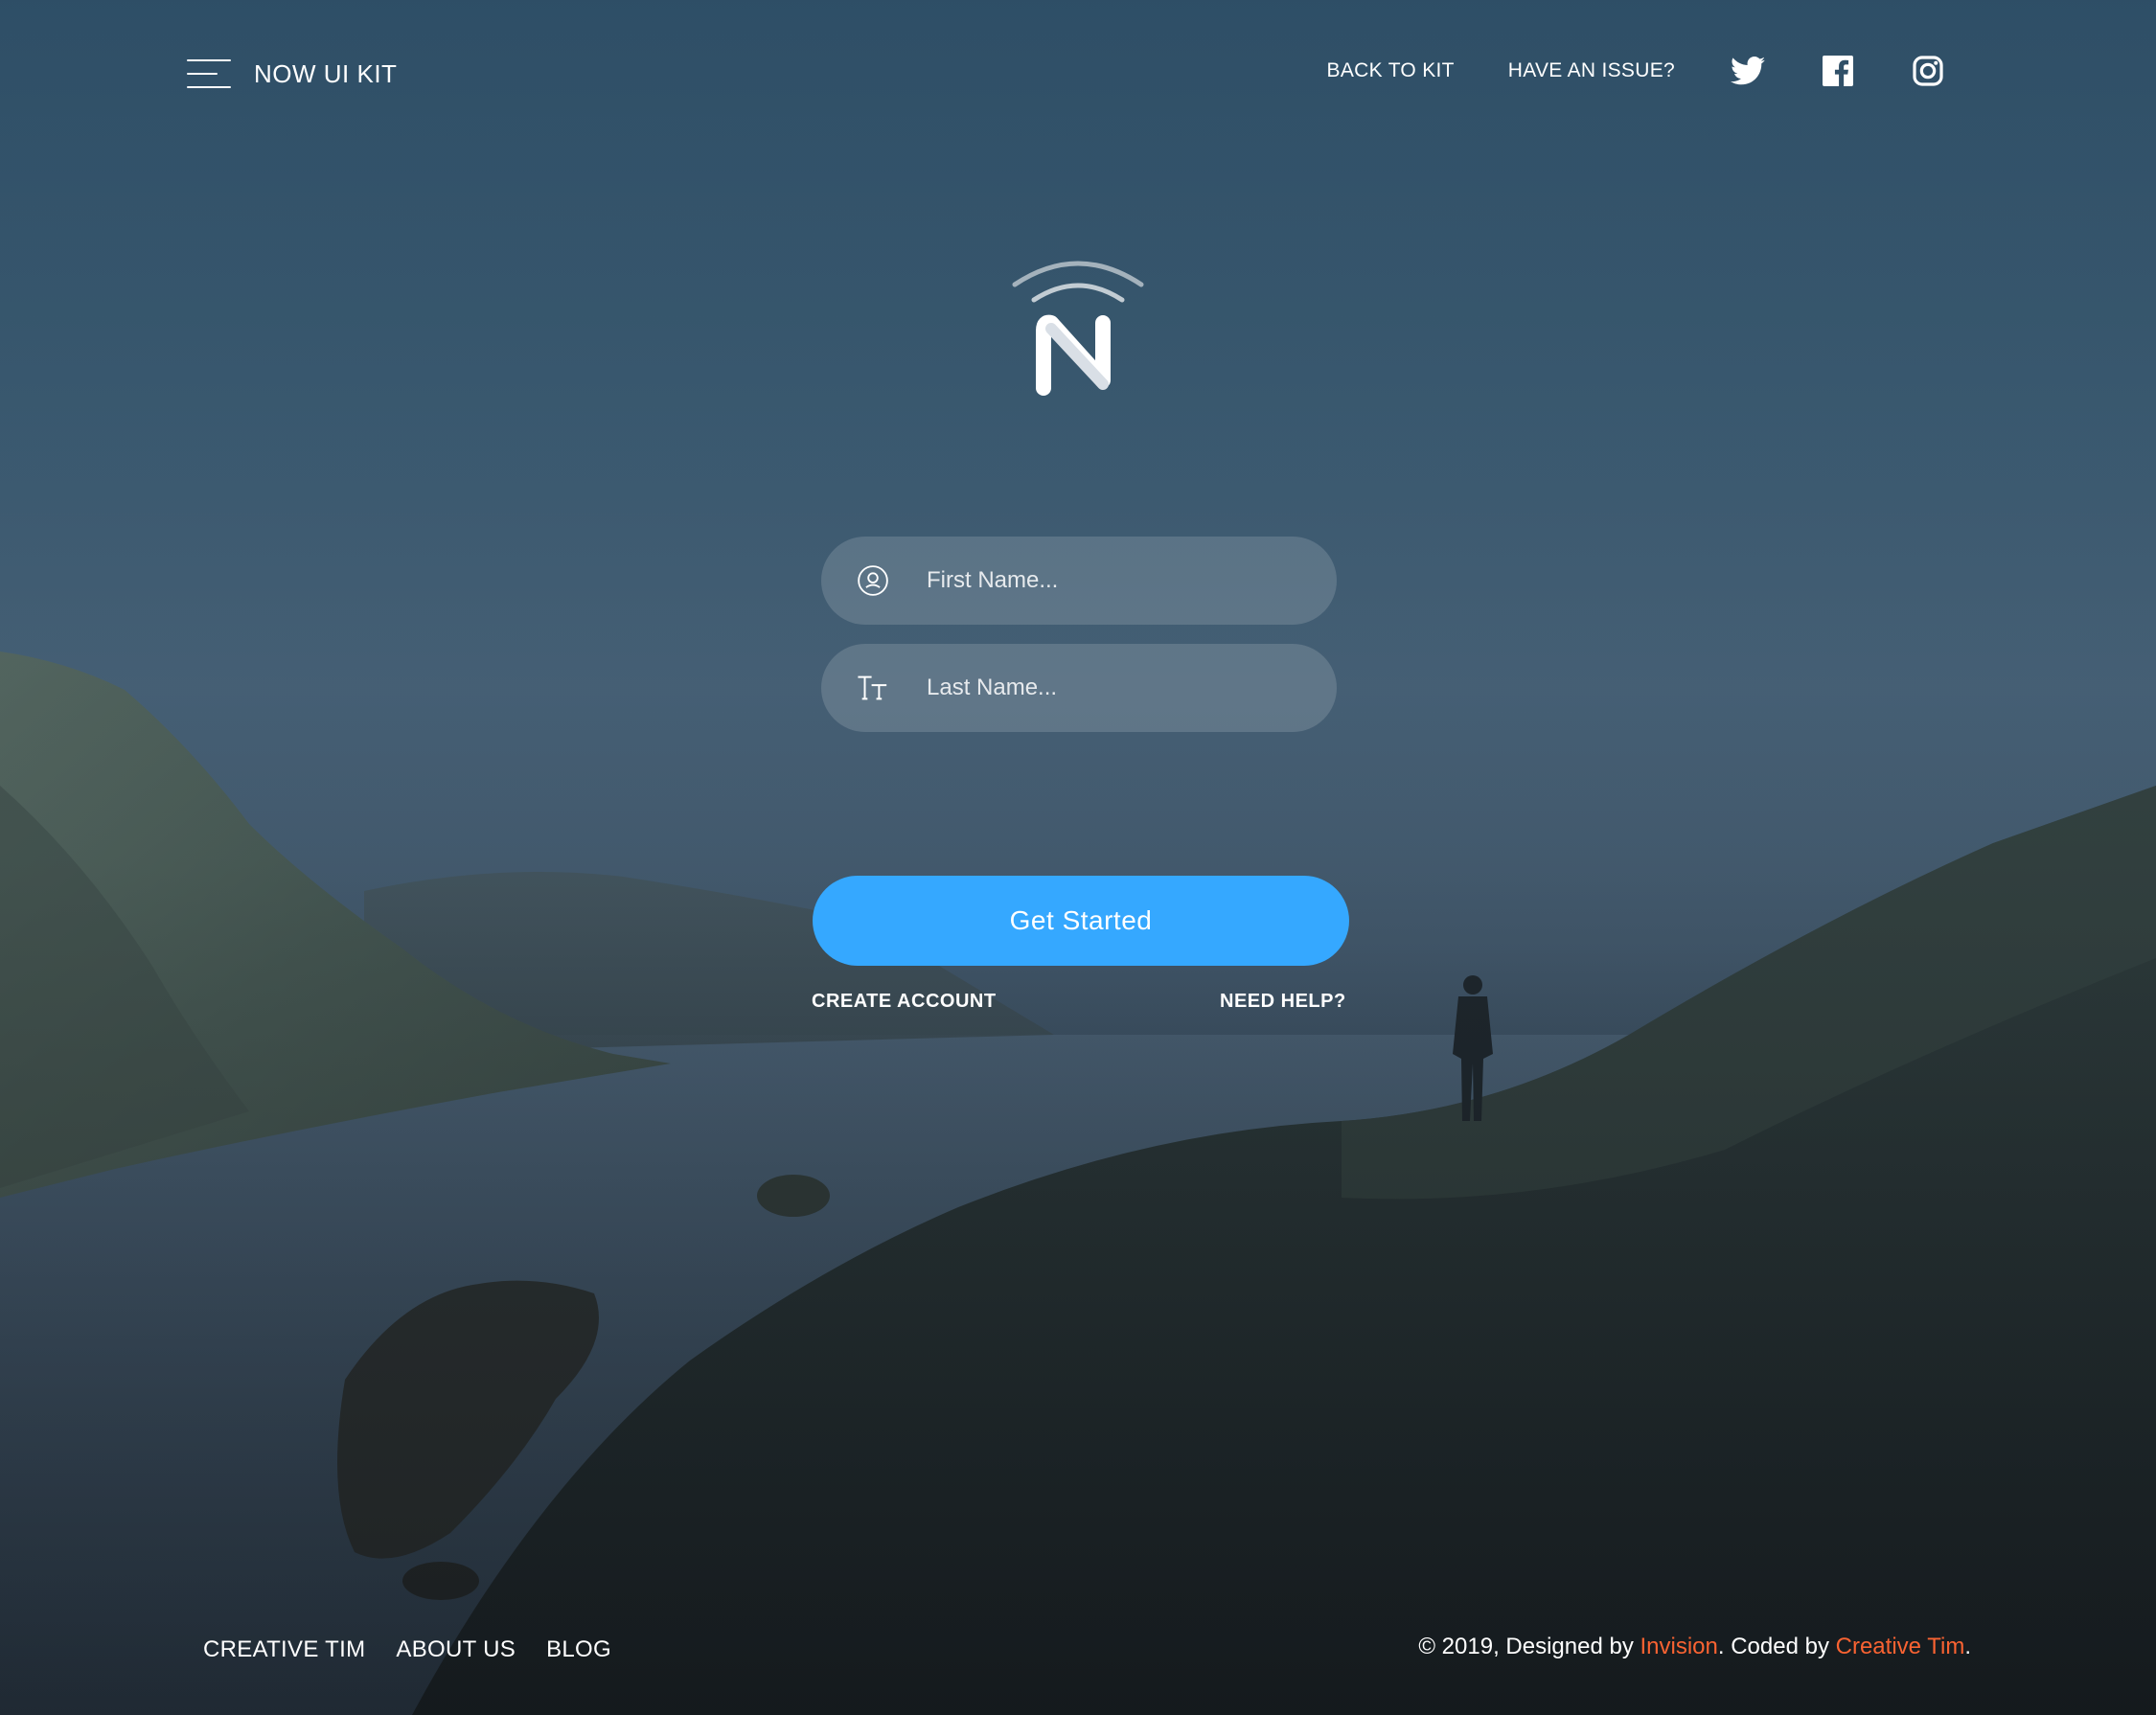 The height and width of the screenshot is (1715, 2156). Describe the element at coordinates (1078, 328) in the screenshot. I see `now-ui-logo` at that location.